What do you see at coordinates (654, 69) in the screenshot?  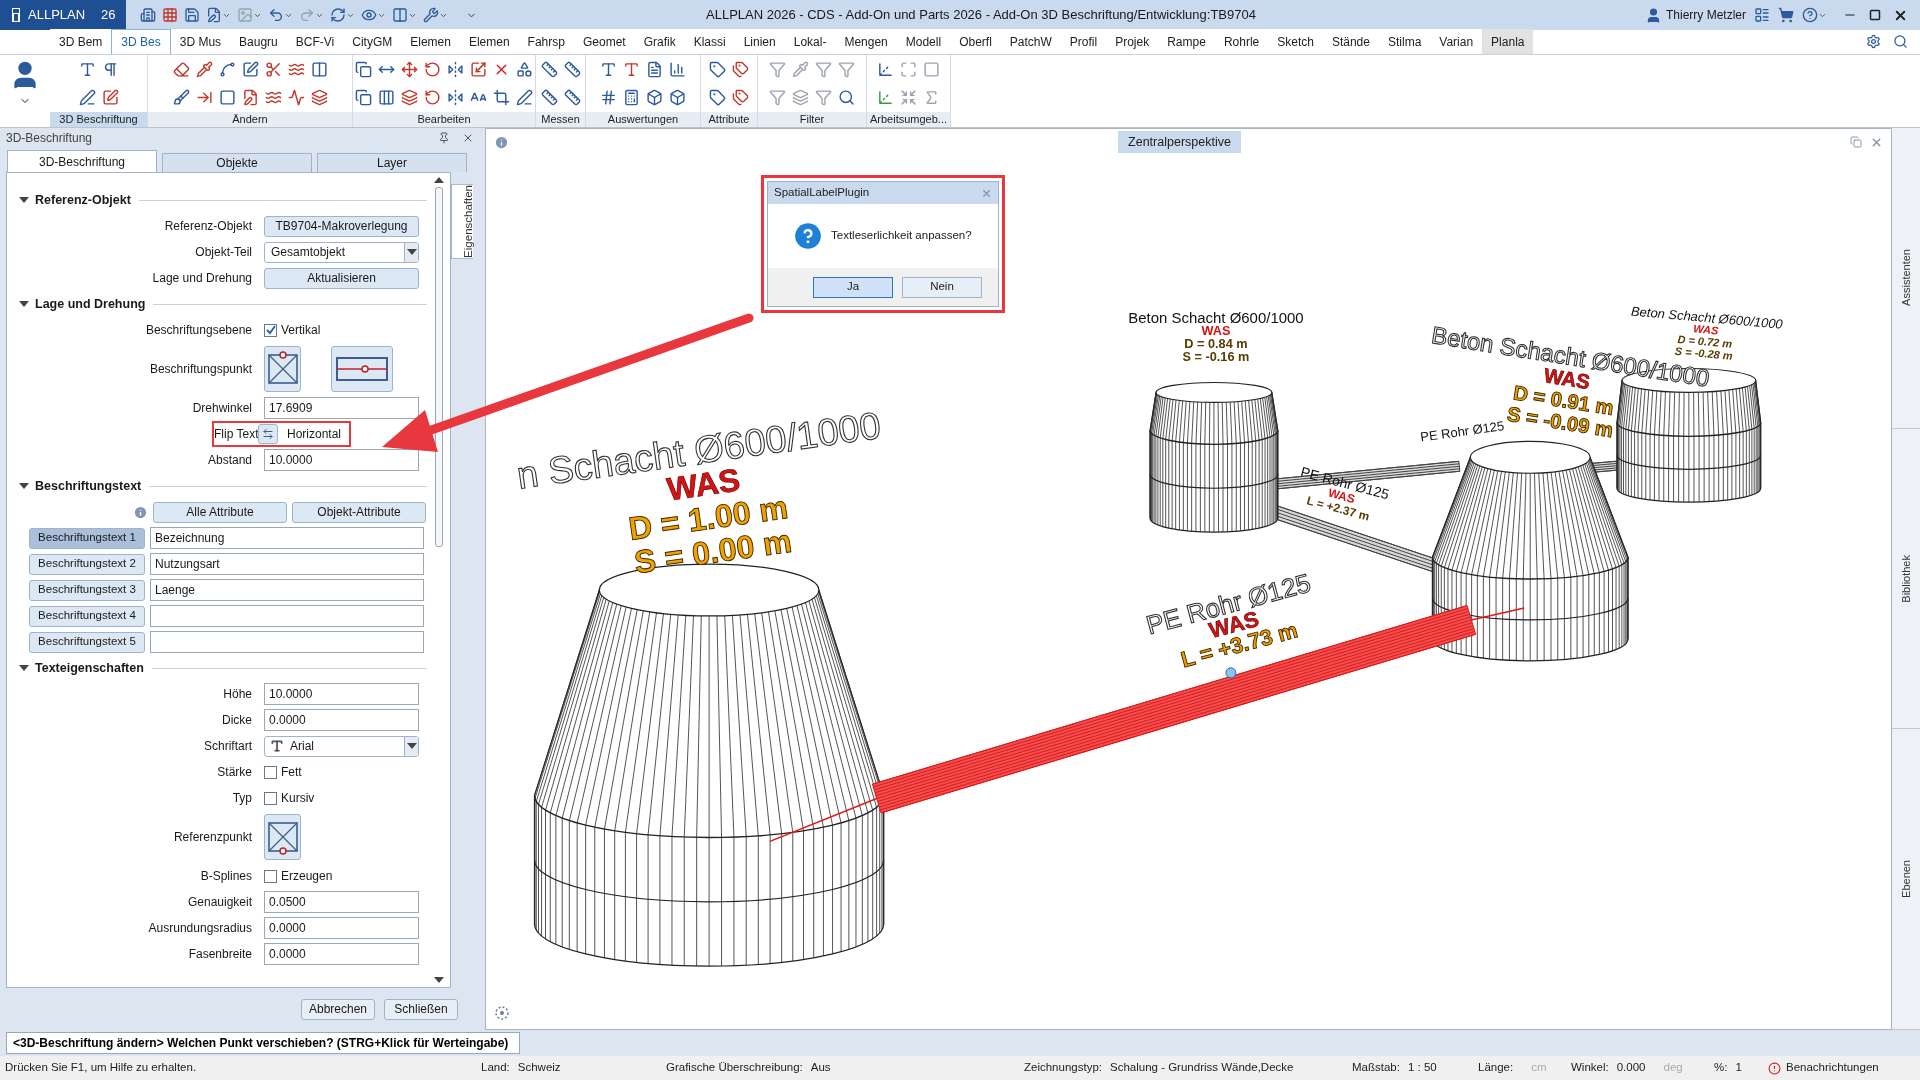 I see `document-icon` at bounding box center [654, 69].